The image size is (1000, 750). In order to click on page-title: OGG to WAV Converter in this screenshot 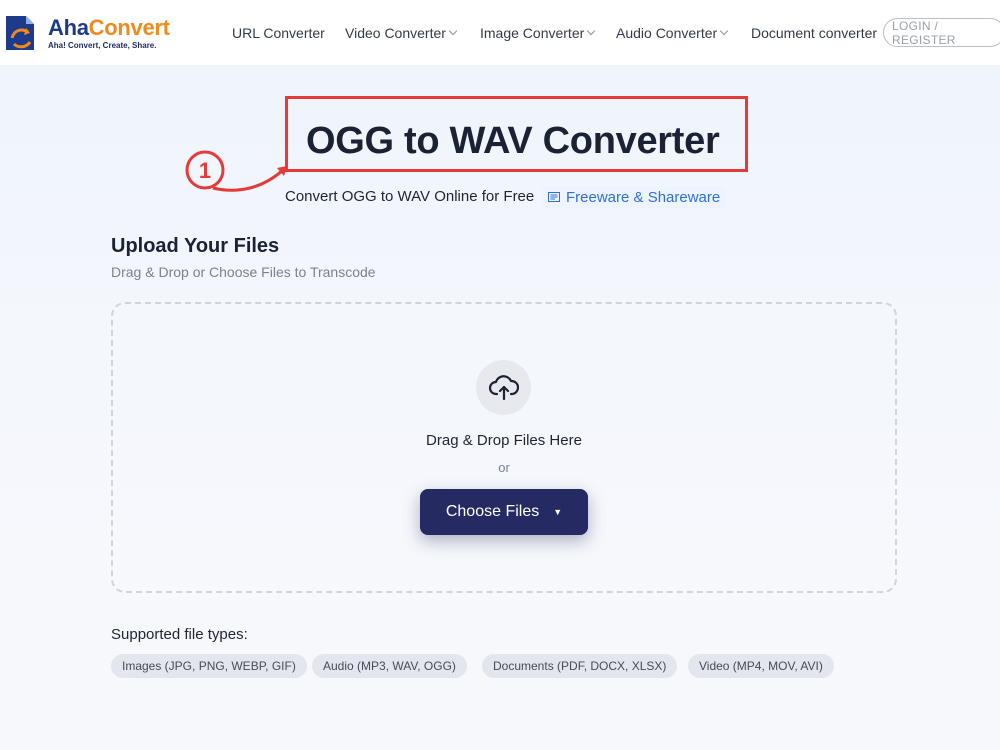, I will do `click(513, 141)`.